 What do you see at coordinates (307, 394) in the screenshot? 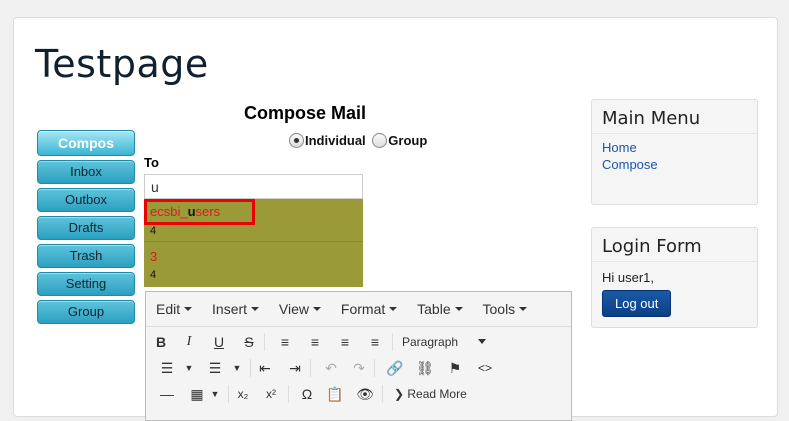
I see `special-character-icon: Ω` at bounding box center [307, 394].